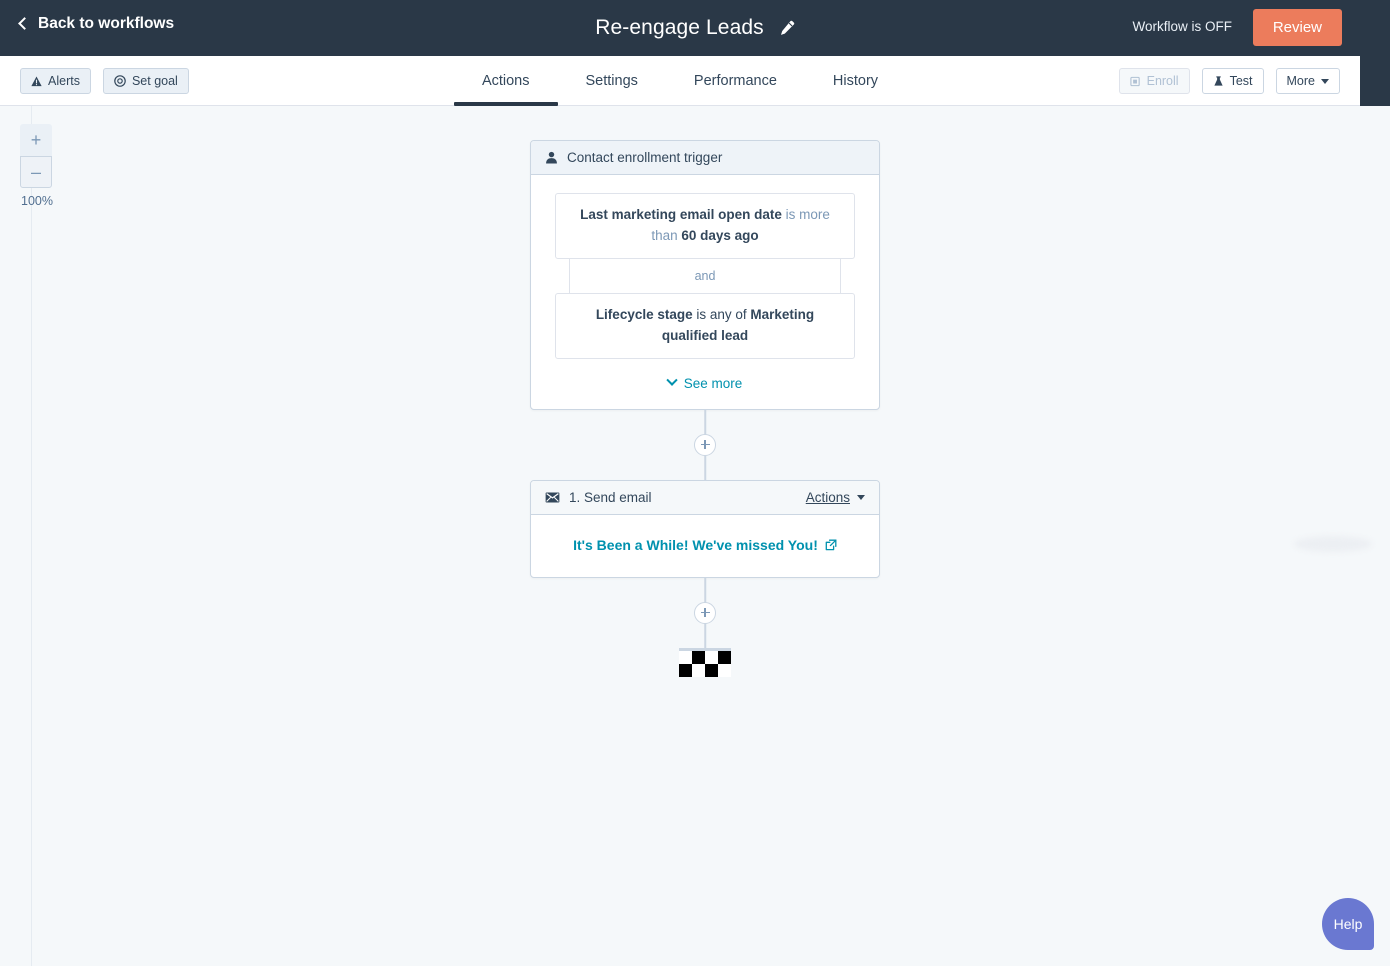  Describe the element at coordinates (705, 497) in the screenshot. I see `send-email-header: 1. Send email Actions` at that location.